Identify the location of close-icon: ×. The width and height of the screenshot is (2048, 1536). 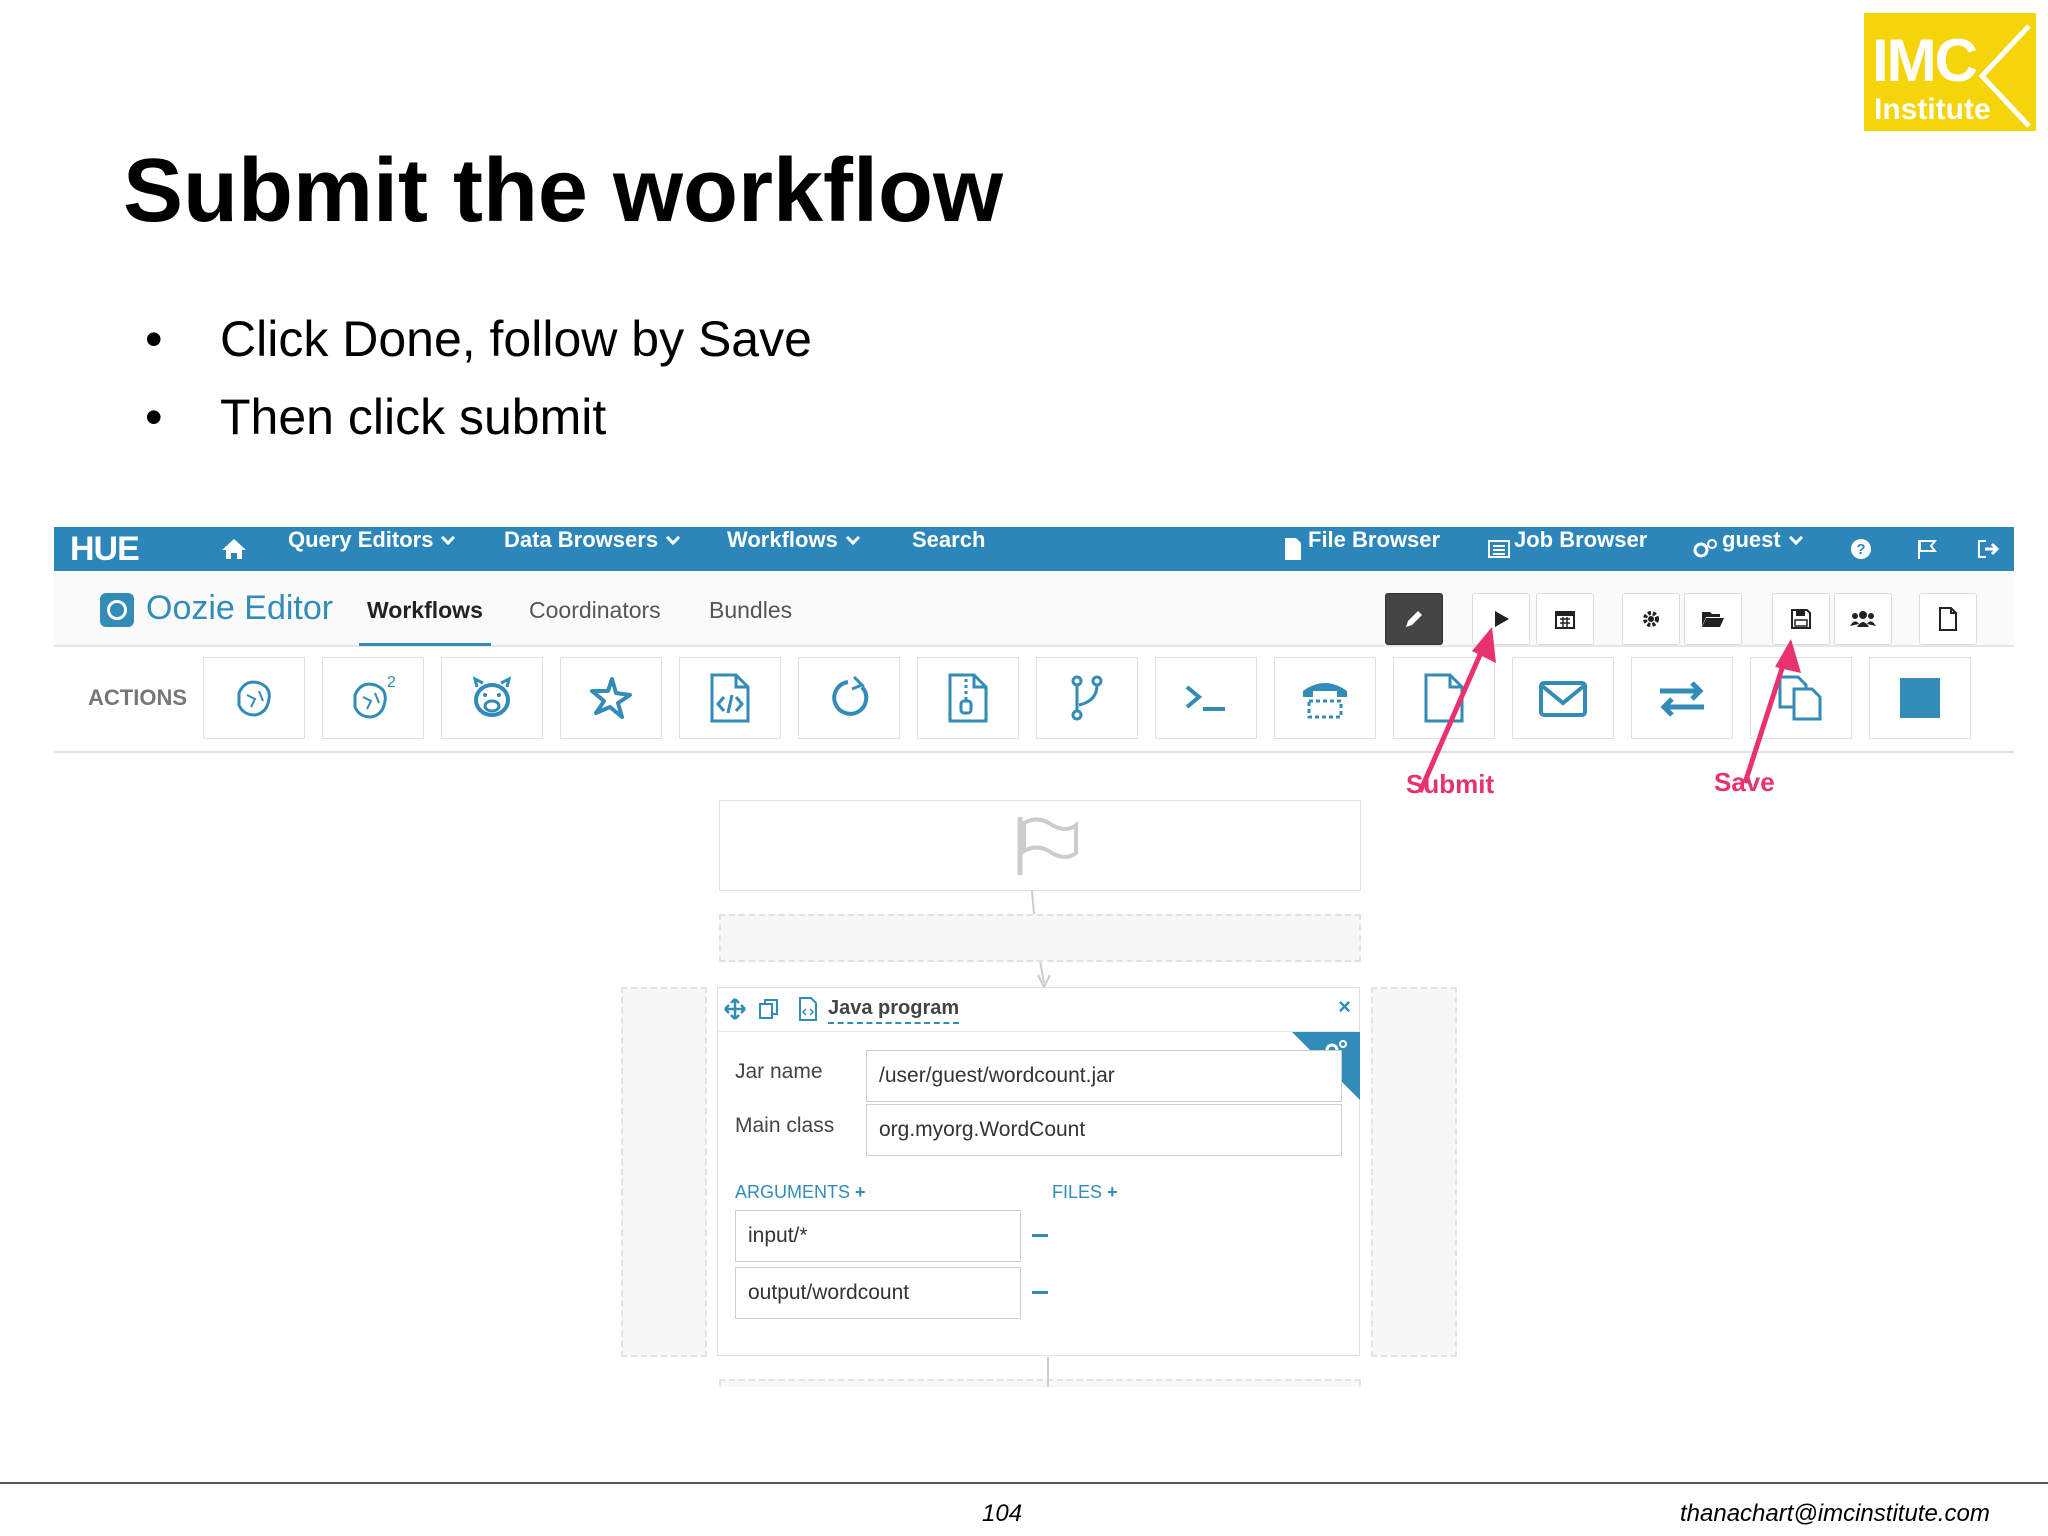
(1344, 1007).